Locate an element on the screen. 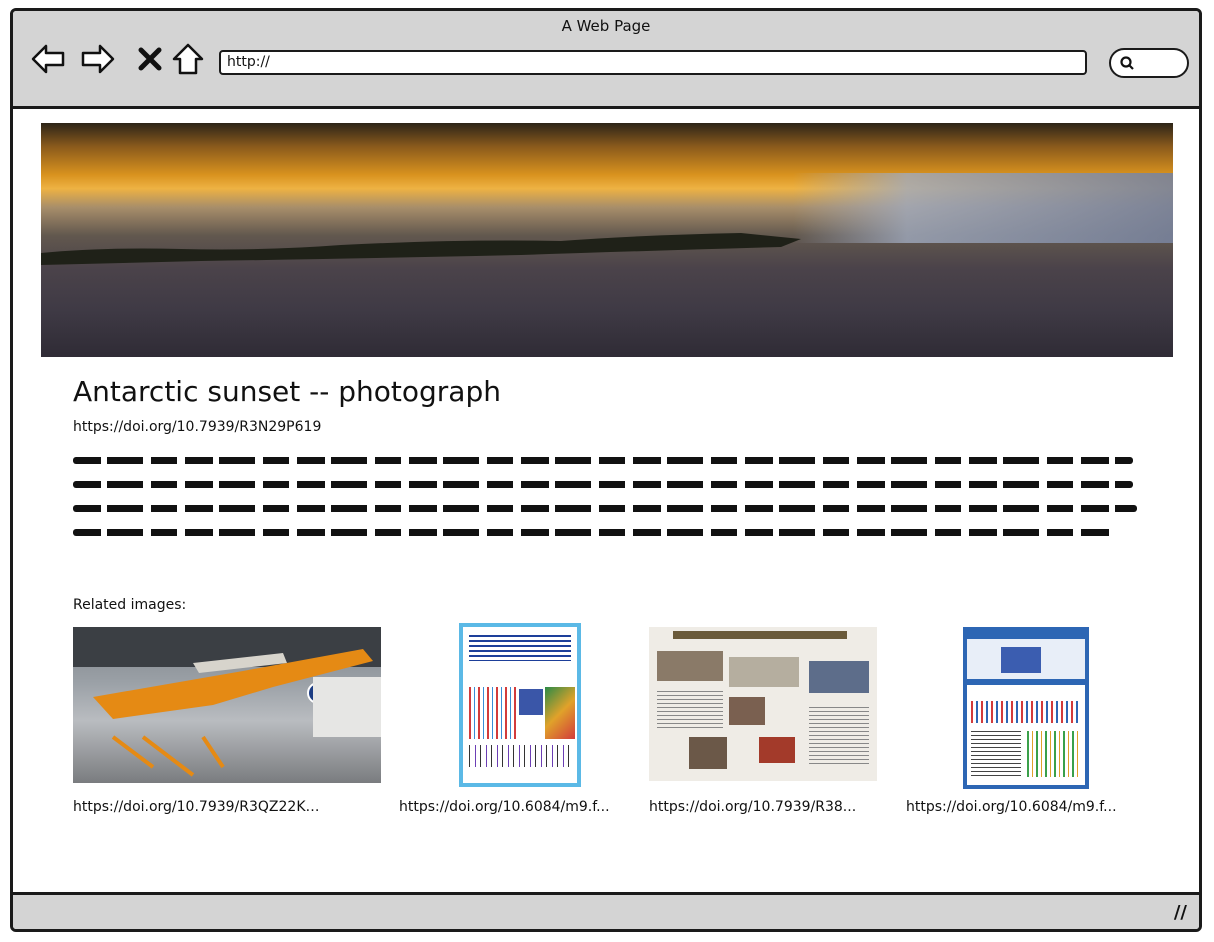 The width and height of the screenshot is (1214, 942). related-caption: https://doi.org/10.7939/R3QZ22K64 is located at coordinates (197, 807).